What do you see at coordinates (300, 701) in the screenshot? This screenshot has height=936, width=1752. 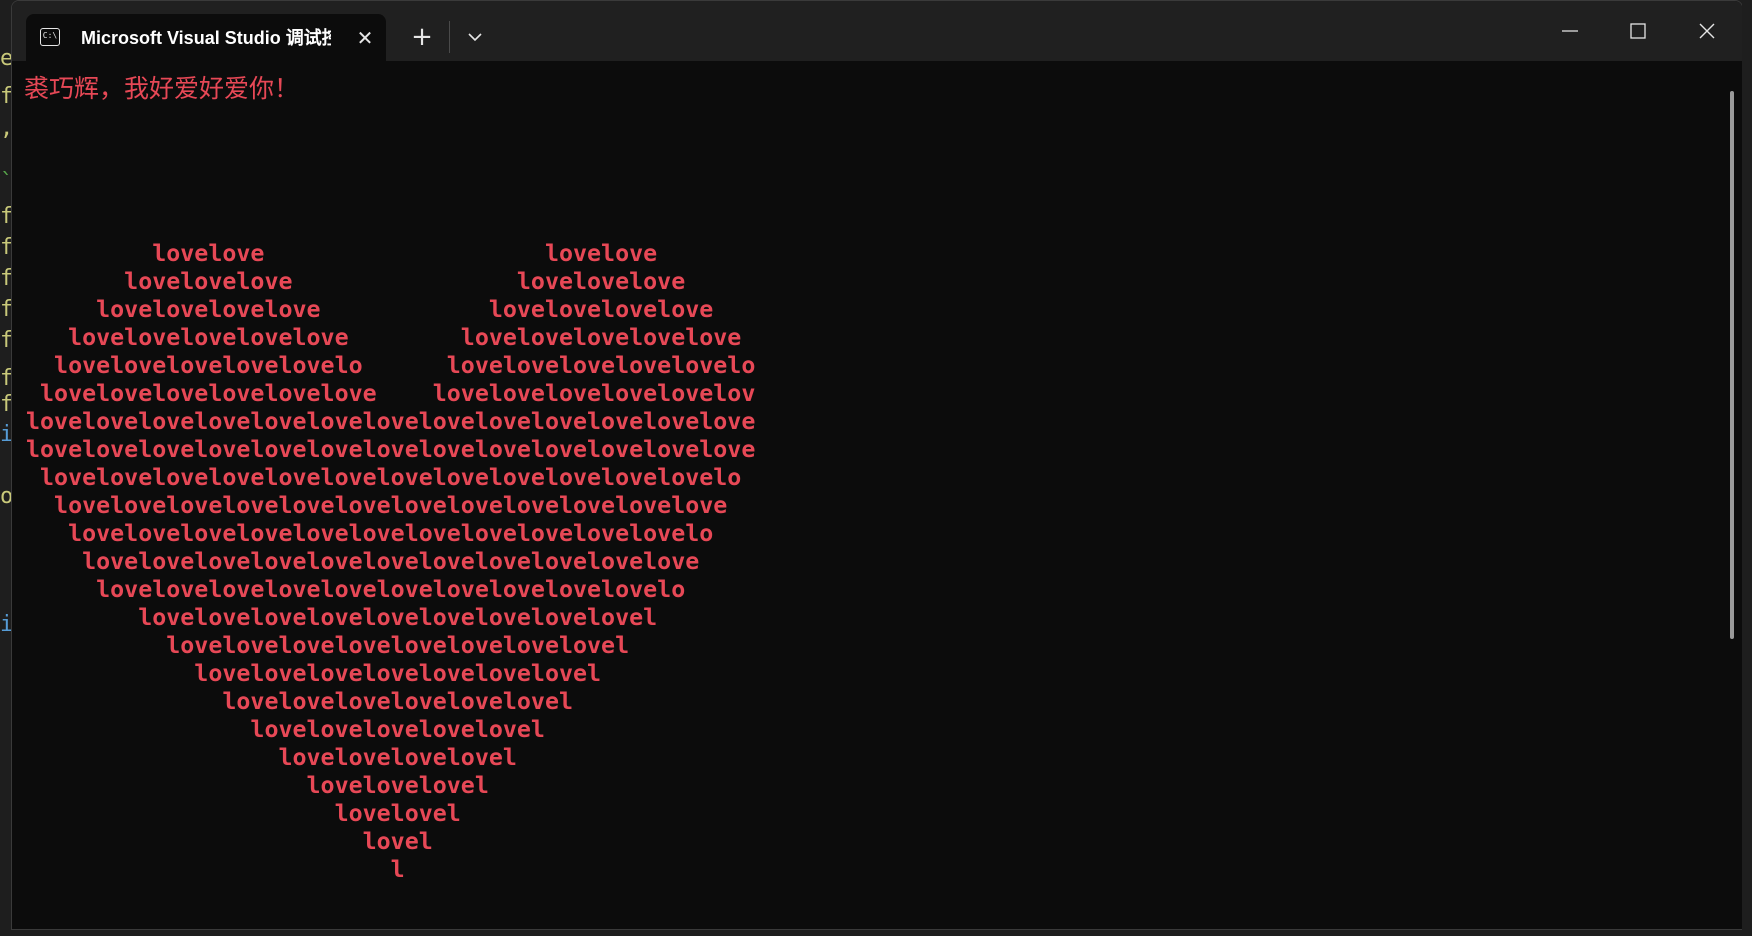 I see `console-line: lovelovelovelovelovelovel` at bounding box center [300, 701].